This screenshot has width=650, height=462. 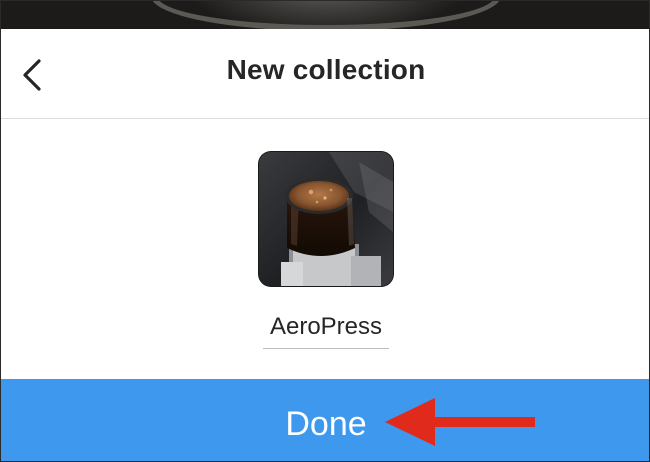 I want to click on left-arrow-icon, so click(x=460, y=422).